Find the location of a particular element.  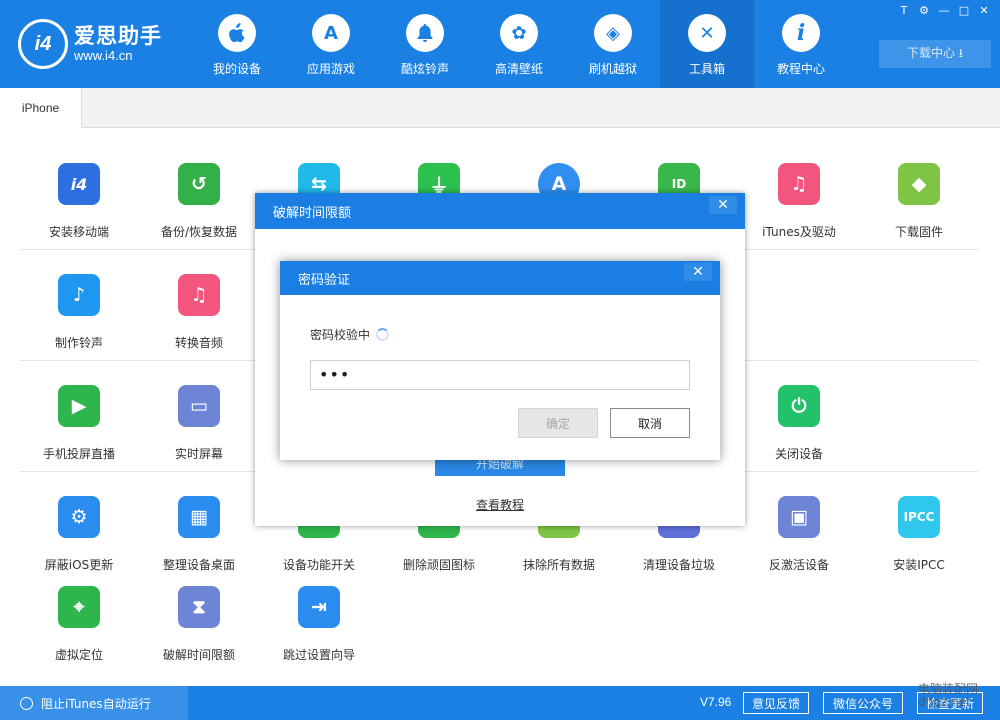

tool-live-screen: ▭ 实时屏幕 is located at coordinates (199, 432).